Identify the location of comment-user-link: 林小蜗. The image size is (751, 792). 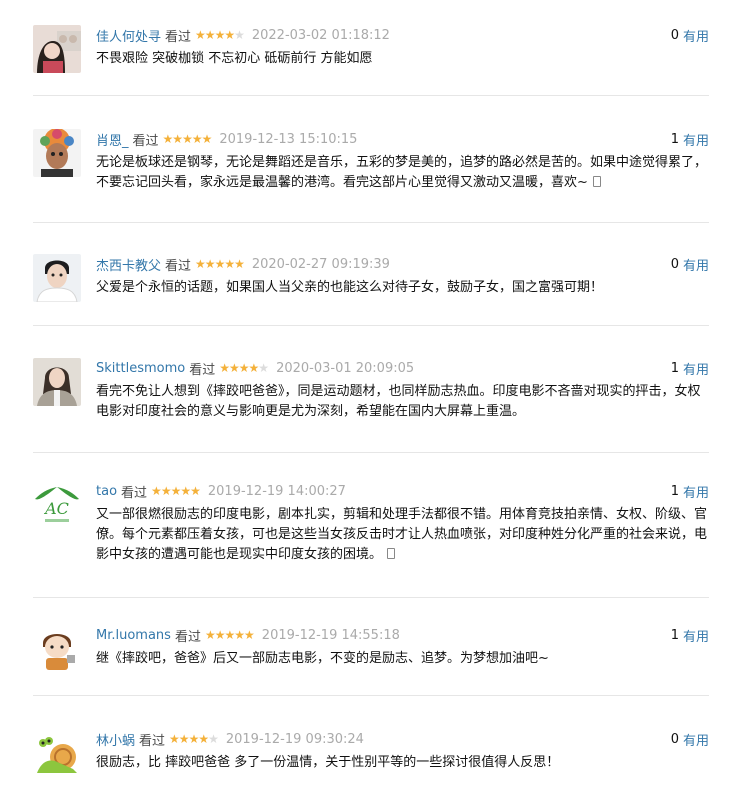
(115, 739).